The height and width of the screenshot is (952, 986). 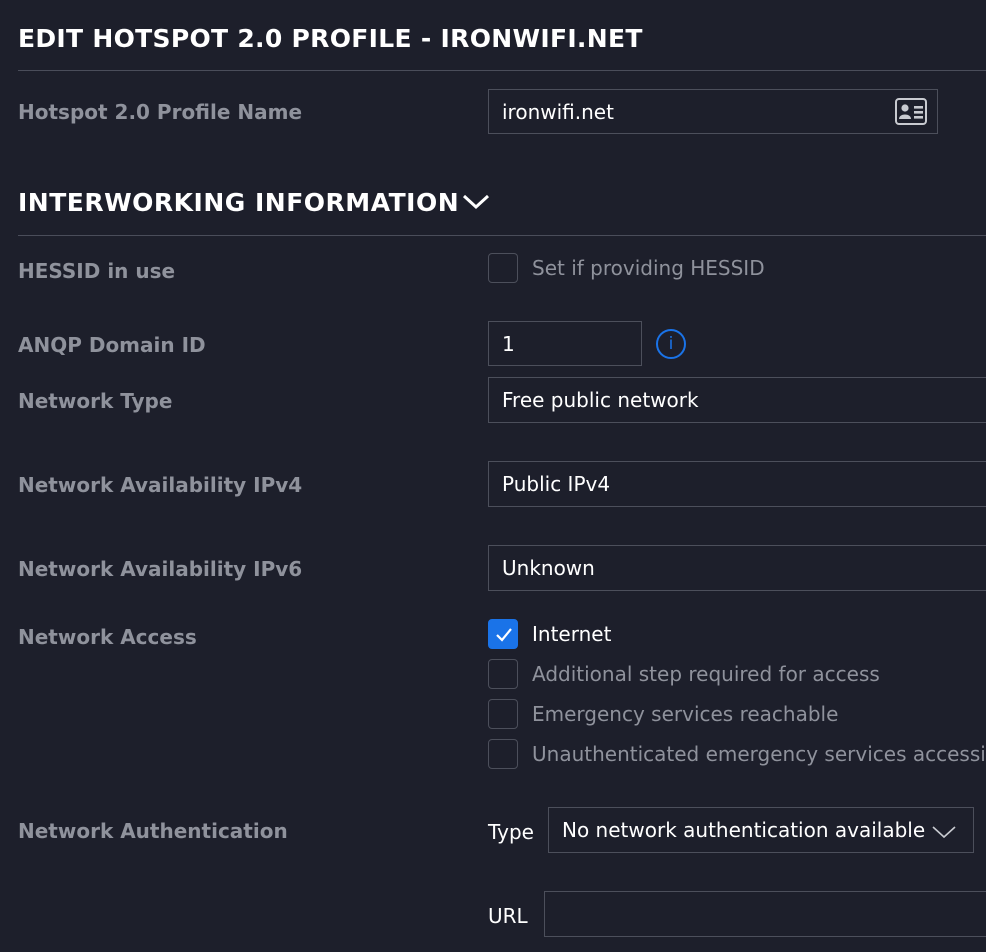 What do you see at coordinates (503, 754) in the screenshot?
I see `unauth-emergency-checkbox` at bounding box center [503, 754].